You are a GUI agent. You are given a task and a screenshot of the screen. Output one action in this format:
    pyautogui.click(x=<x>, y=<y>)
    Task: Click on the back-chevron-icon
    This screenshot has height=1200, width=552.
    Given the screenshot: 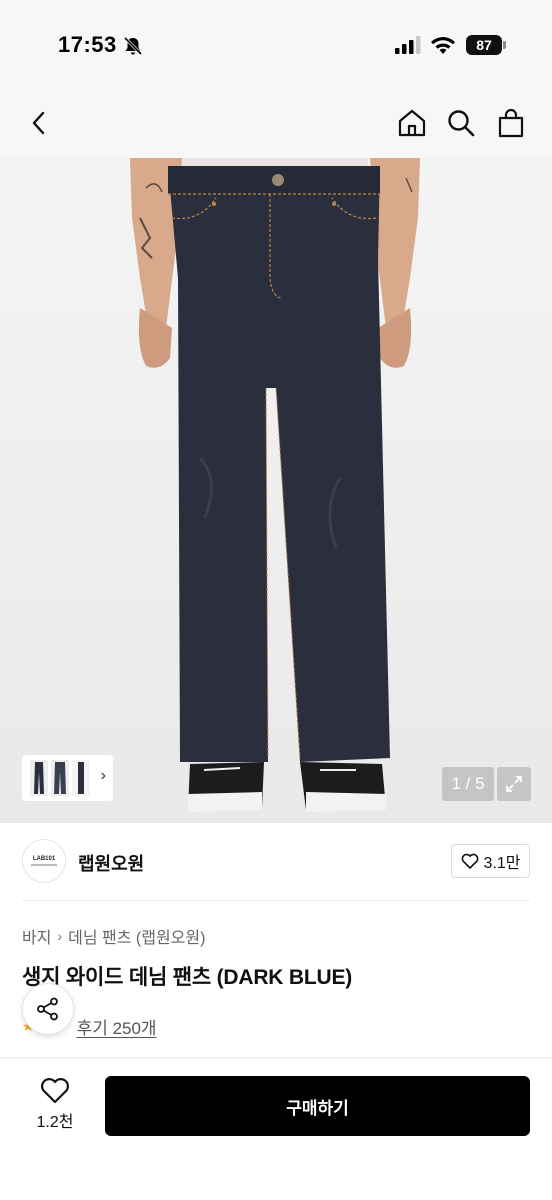 What is the action you would take?
    pyautogui.click(x=38, y=123)
    